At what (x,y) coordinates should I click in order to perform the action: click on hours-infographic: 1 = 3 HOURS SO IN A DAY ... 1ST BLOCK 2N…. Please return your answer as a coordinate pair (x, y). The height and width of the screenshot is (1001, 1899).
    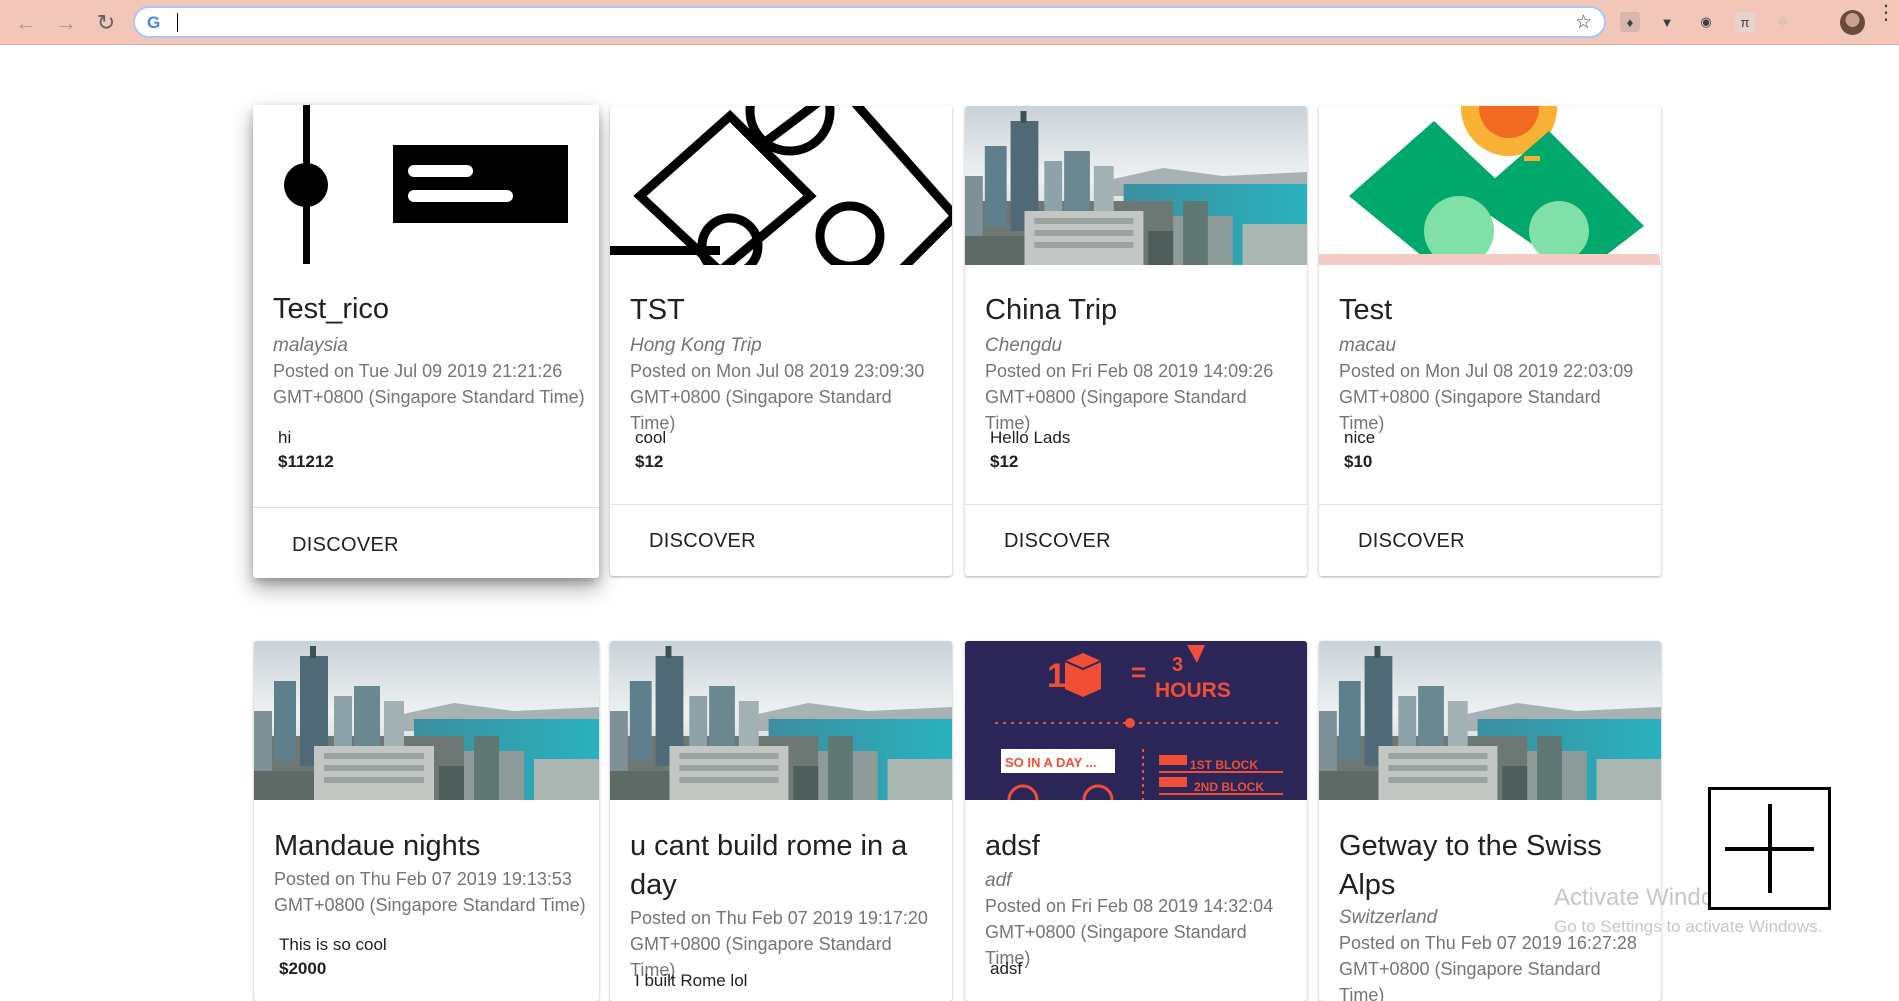
    Looking at the image, I should click on (1136, 720).